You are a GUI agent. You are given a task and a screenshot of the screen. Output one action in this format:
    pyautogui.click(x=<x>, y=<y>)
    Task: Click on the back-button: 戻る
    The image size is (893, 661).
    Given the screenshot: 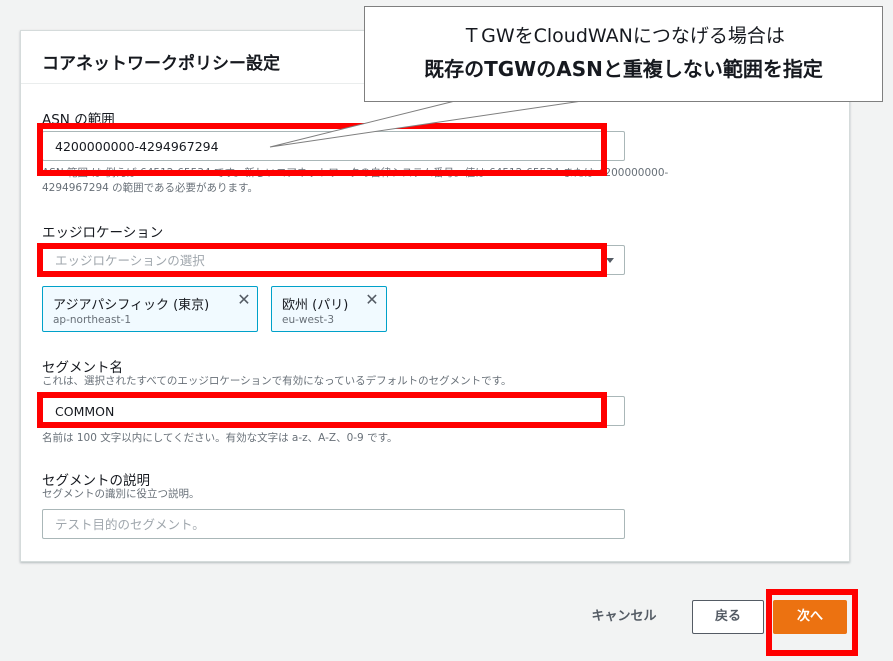 What is the action you would take?
    pyautogui.click(x=728, y=617)
    